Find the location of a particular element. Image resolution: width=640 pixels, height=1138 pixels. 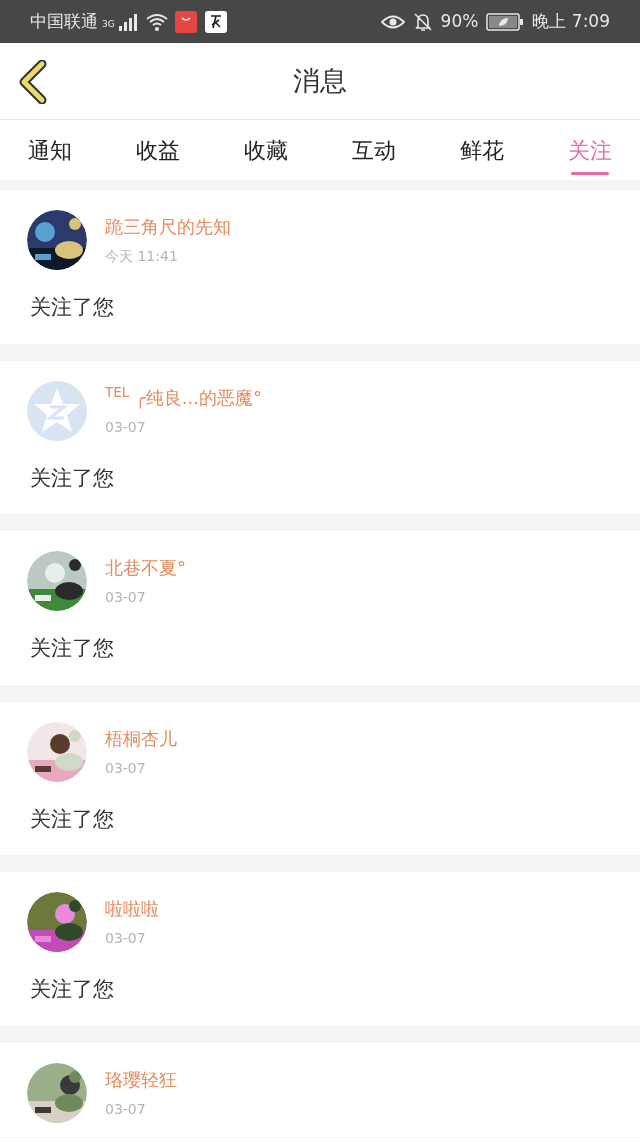

carrier-name: 中国联通 is located at coordinates (64, 21).